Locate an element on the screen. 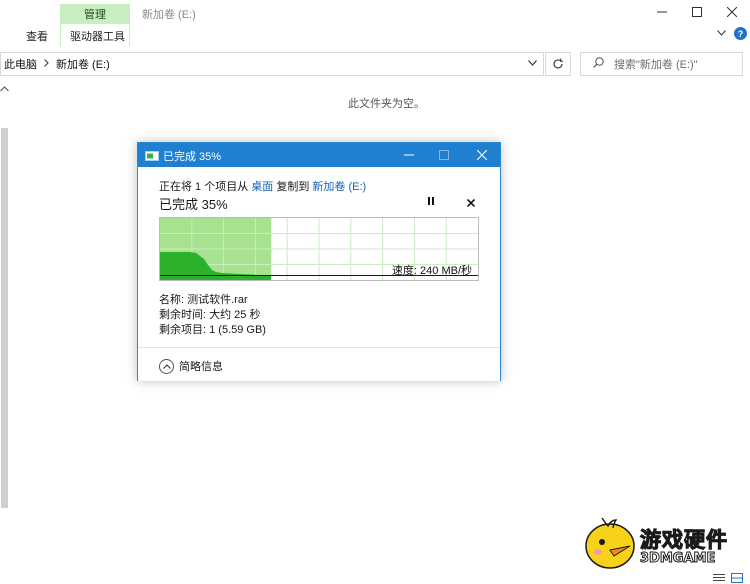 The image size is (750, 584). empty-folder-message: 此文件夹为空。 is located at coordinates (386, 104).